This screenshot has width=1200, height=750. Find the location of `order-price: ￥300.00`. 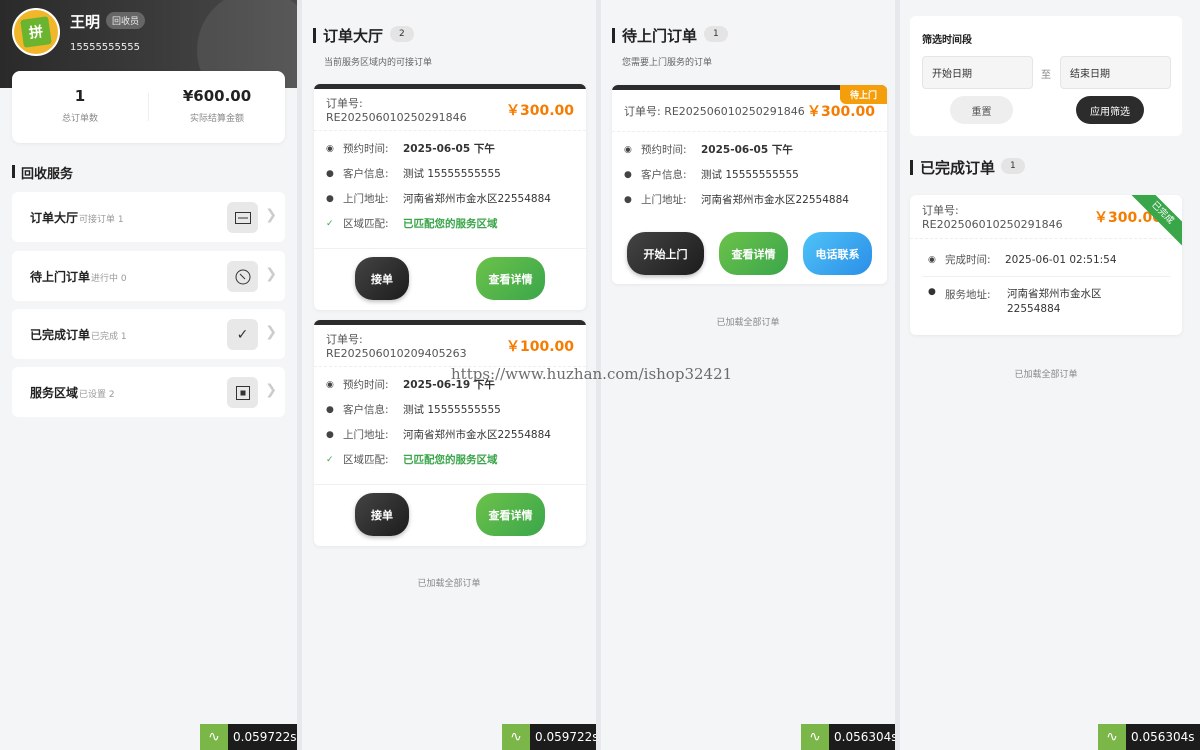

order-price: ￥300.00 is located at coordinates (539, 110).